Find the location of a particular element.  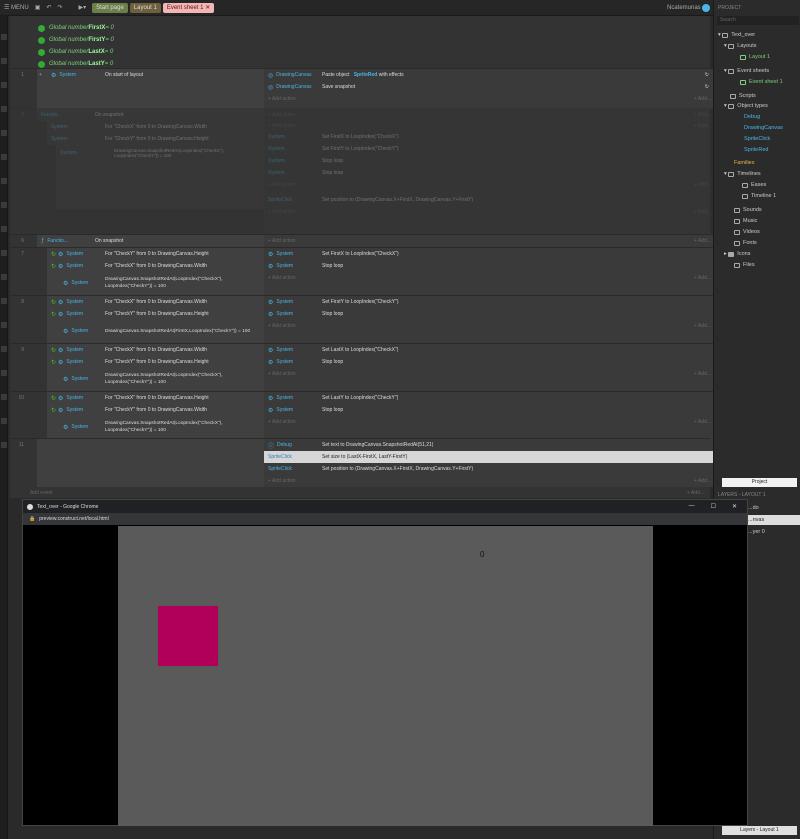

tree-event-sheet-1: Event sheet 1 is located at coordinates (757, 82).